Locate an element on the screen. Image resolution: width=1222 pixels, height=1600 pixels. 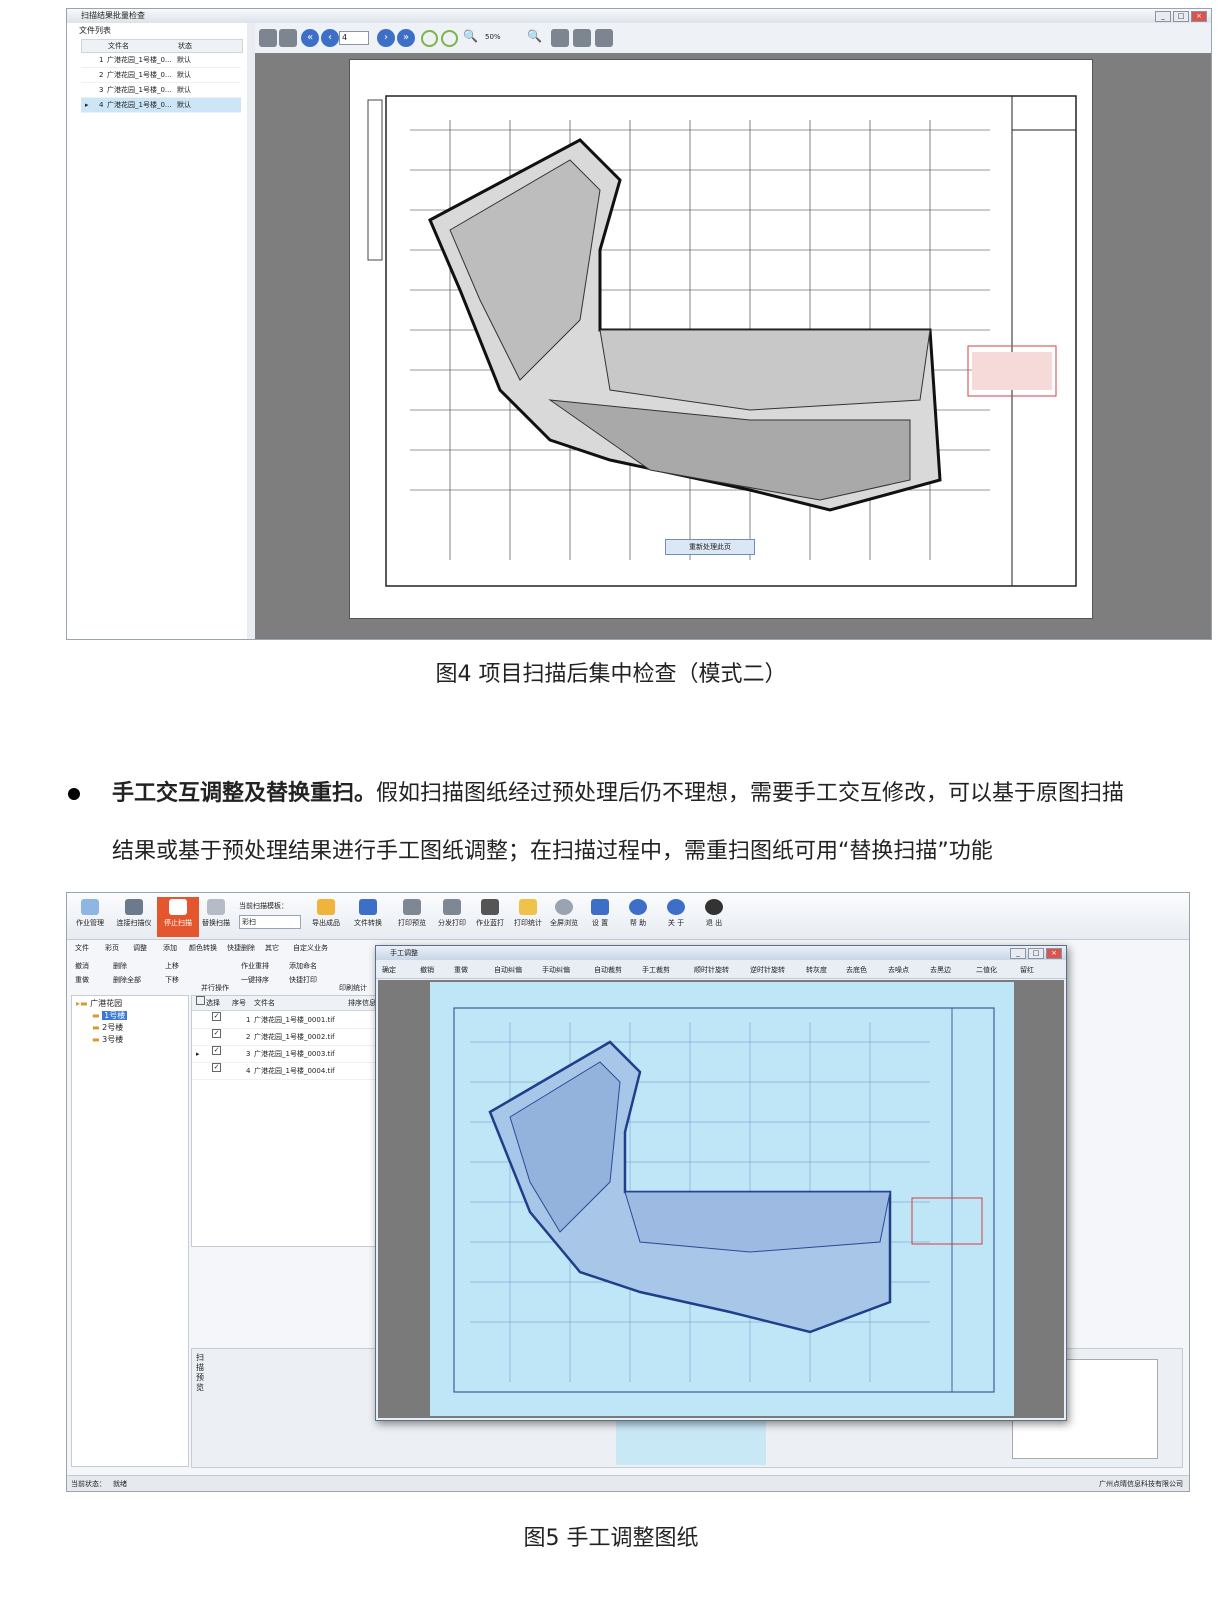
grid-view-icon is located at coordinates (604, 38).